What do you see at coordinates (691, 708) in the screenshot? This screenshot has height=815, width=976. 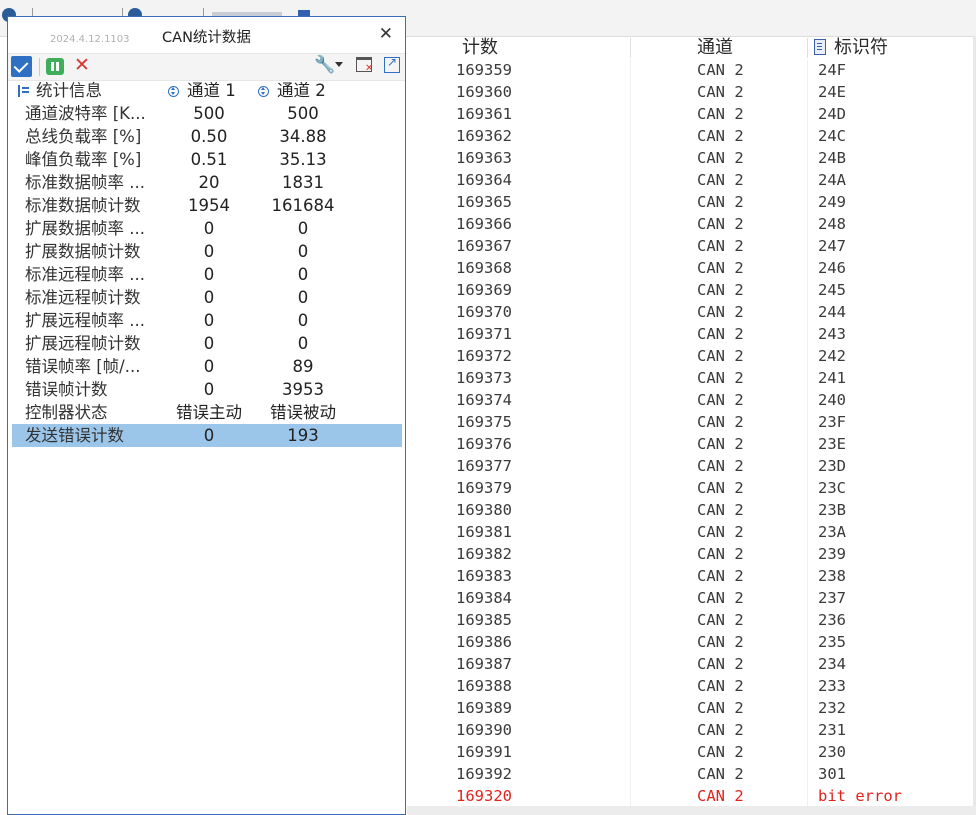 I see `trace-row: 169389 CAN 2 232` at bounding box center [691, 708].